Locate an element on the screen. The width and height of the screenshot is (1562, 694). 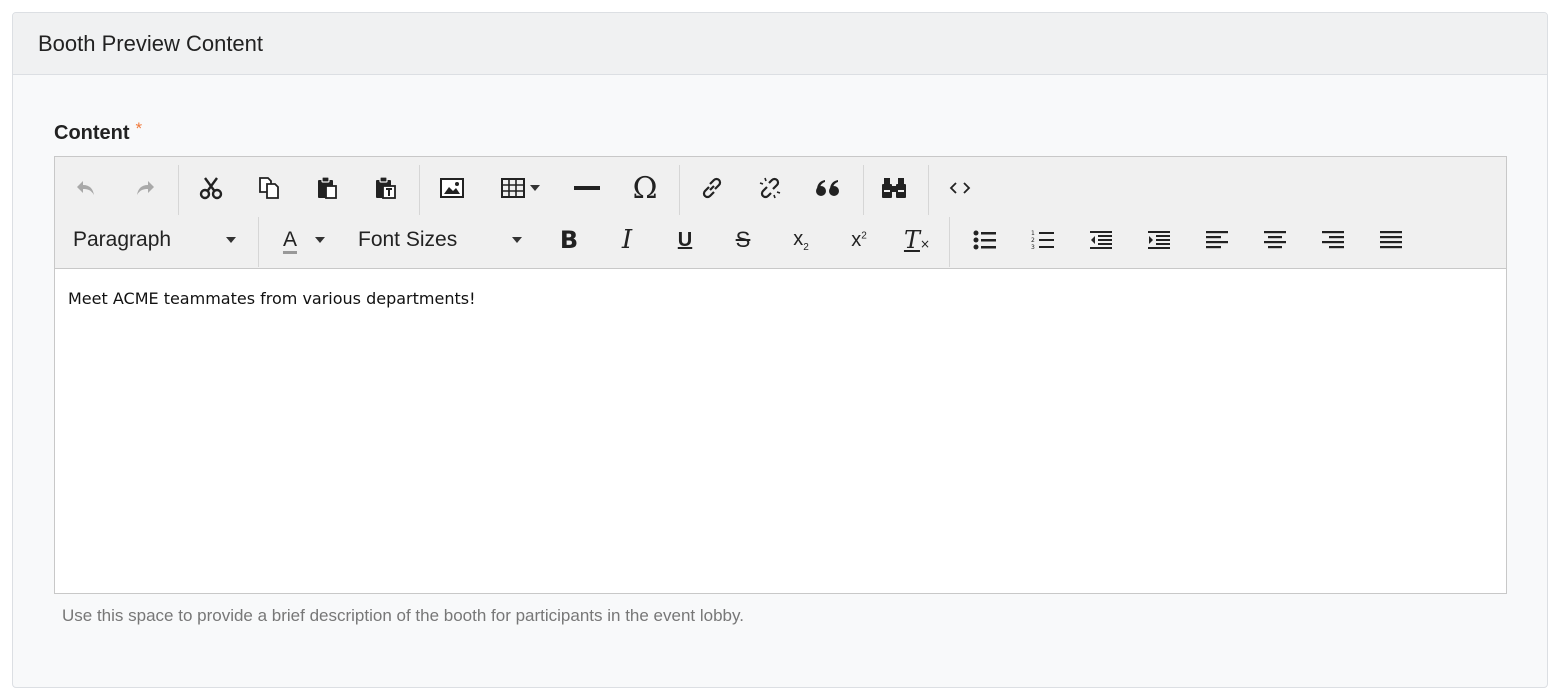
content-field-label: Content * is located at coordinates (98, 132).